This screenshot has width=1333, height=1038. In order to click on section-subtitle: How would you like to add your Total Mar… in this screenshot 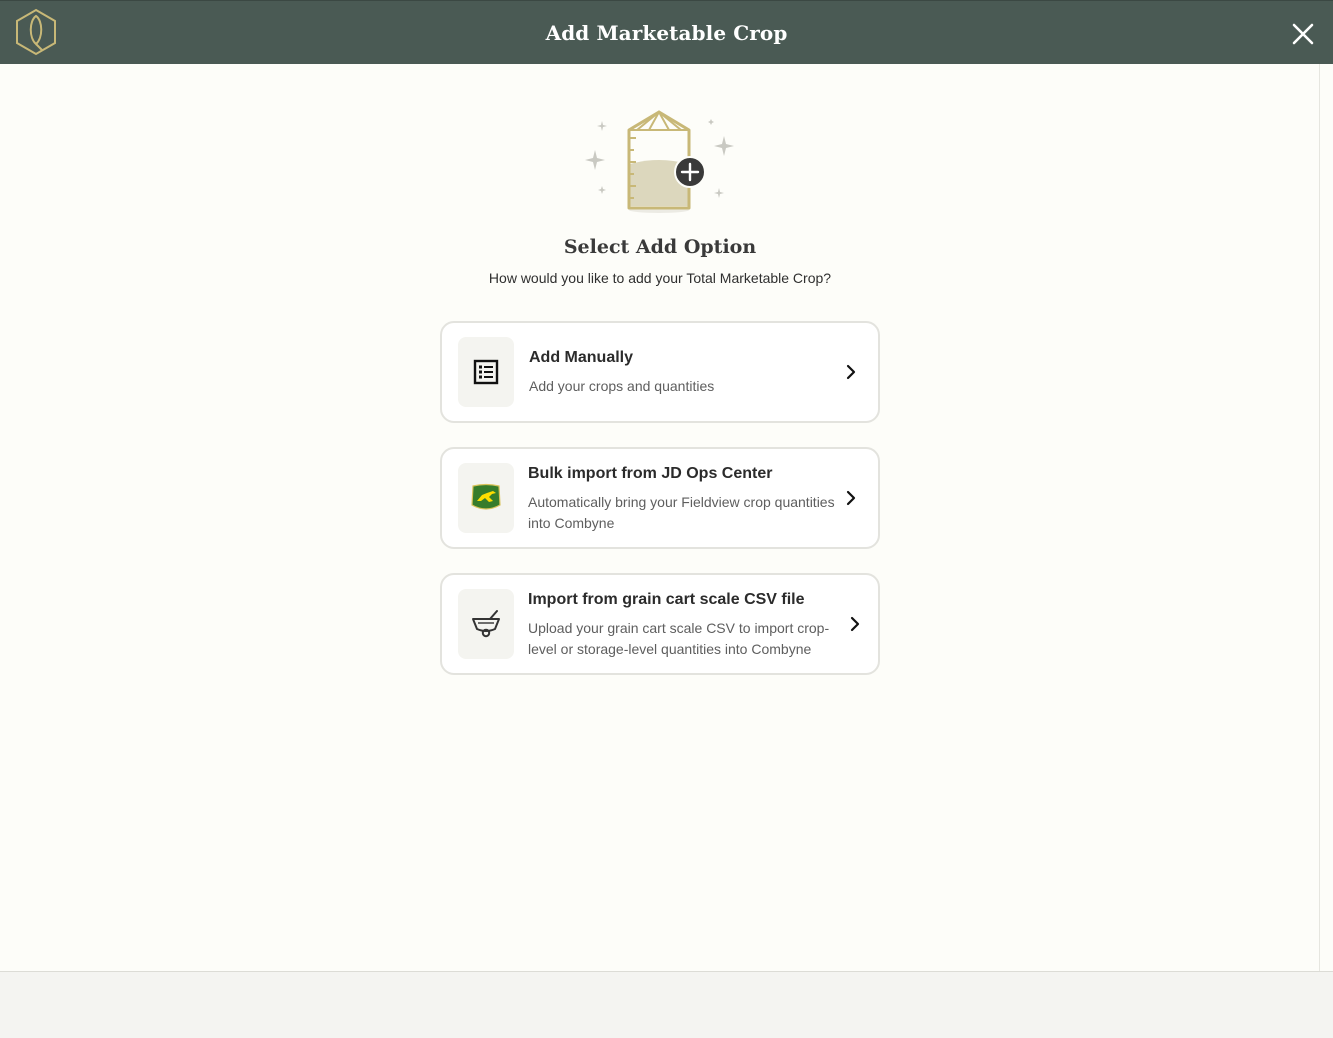, I will do `click(660, 278)`.